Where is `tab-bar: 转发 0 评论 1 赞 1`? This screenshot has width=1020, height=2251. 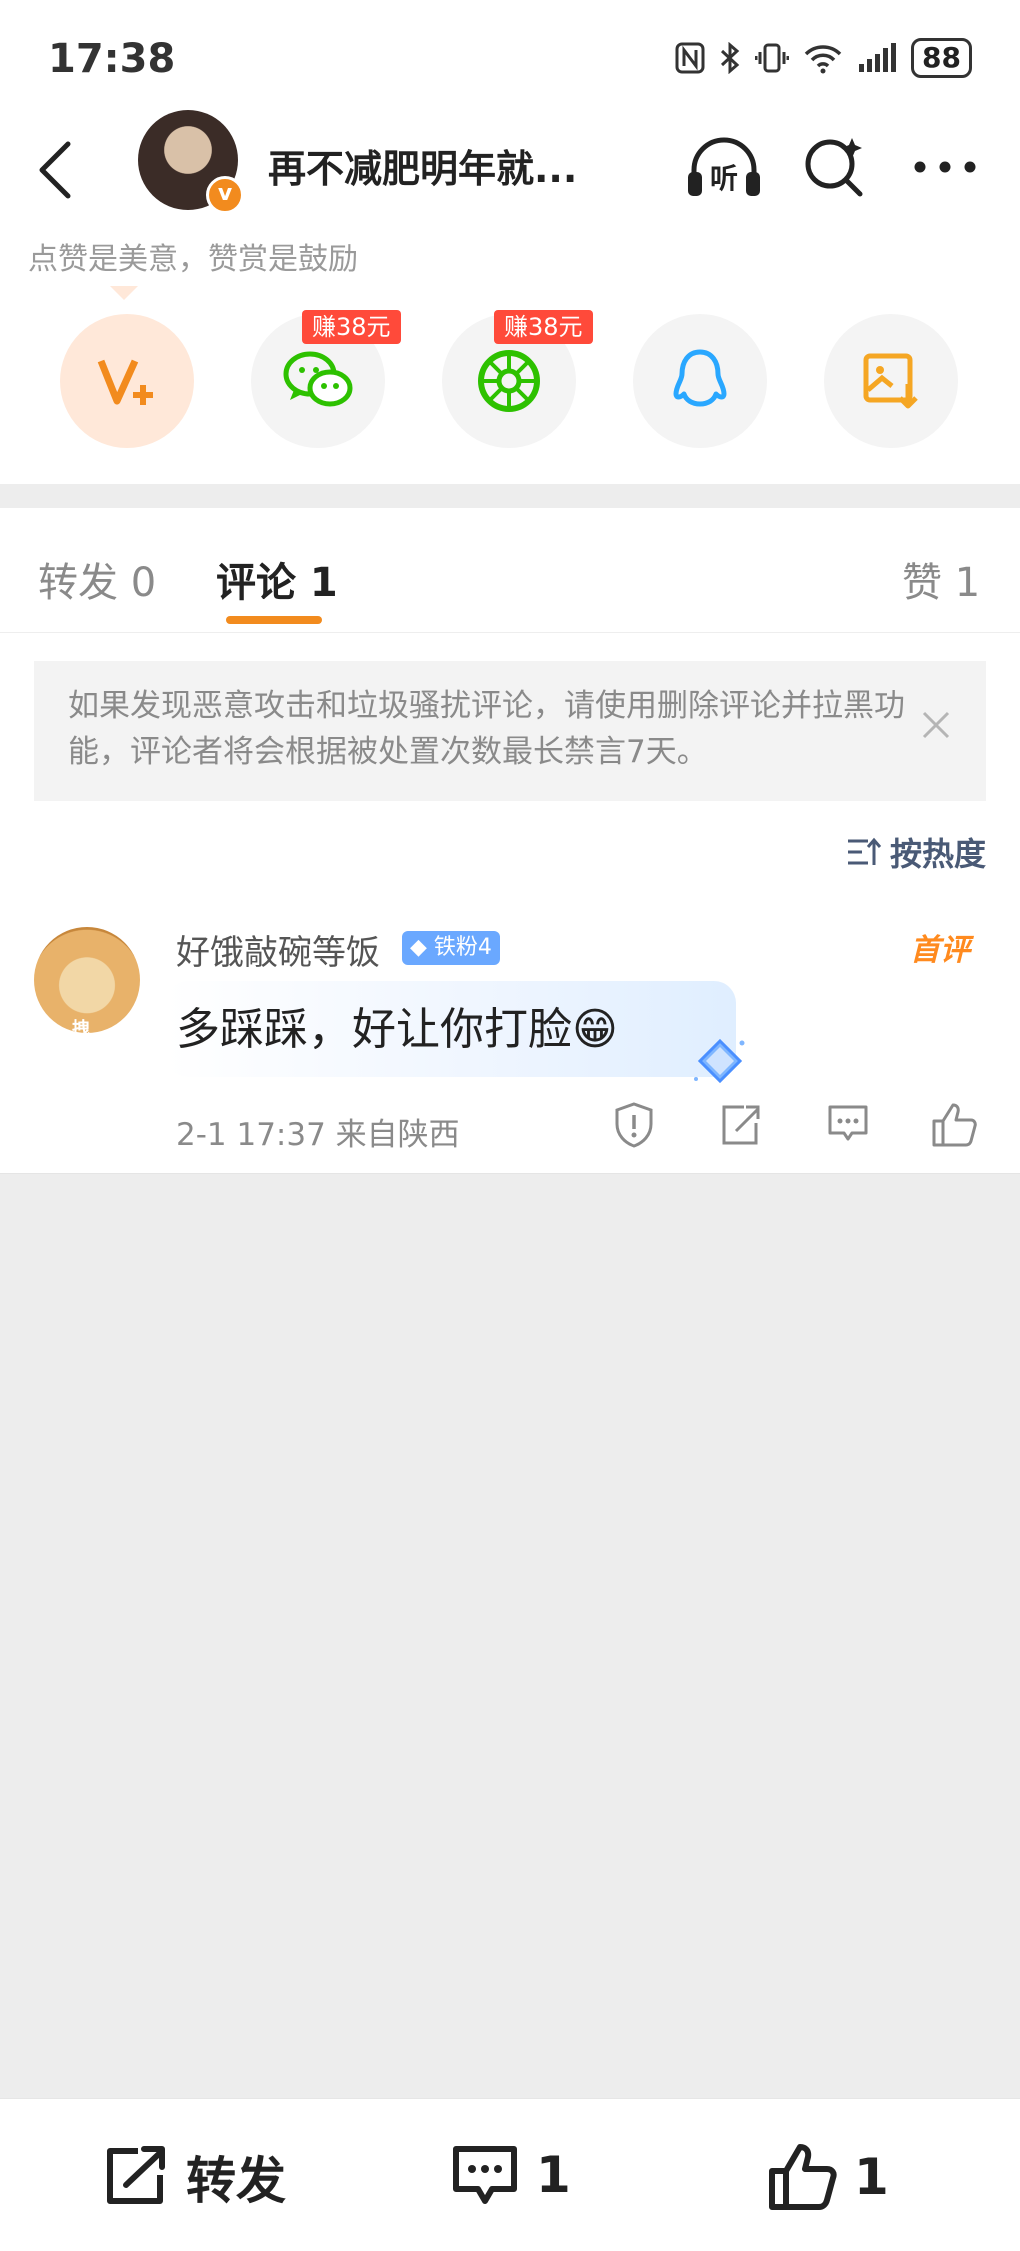
tab-bar: 转发 0 评论 1 赞 1 is located at coordinates (510, 570).